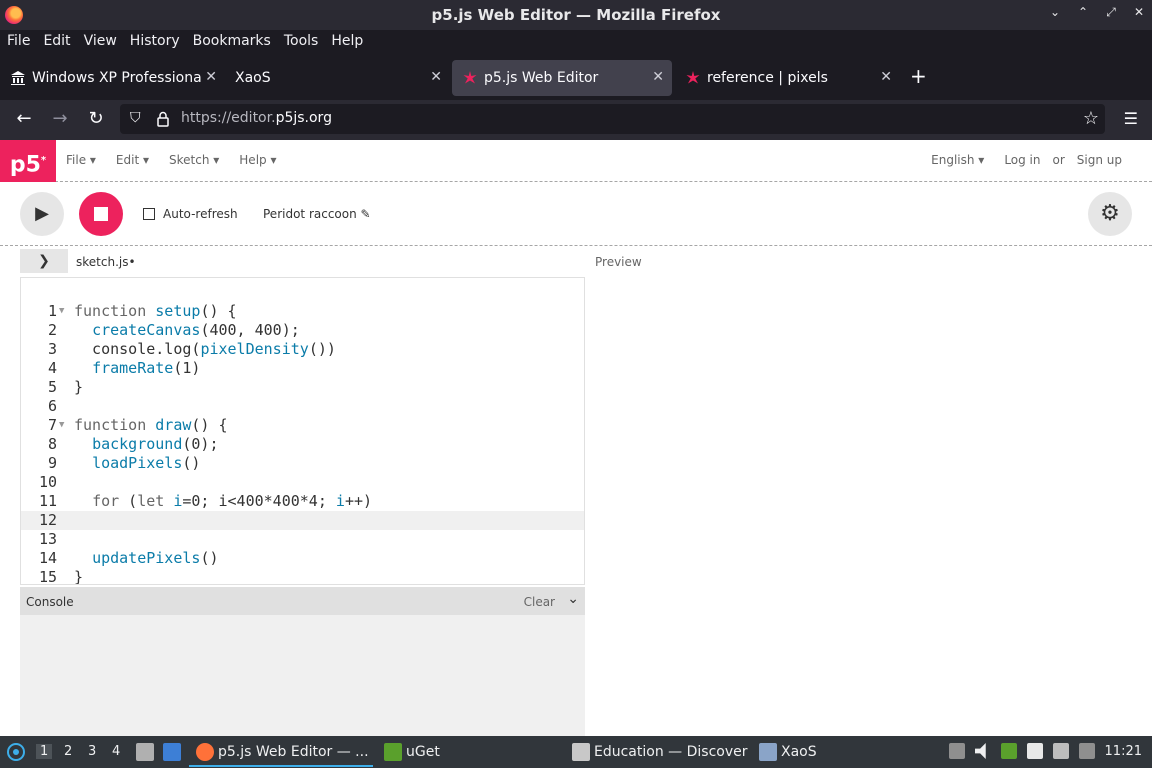  What do you see at coordinates (1034, 751) in the screenshot?
I see `notes-icon` at bounding box center [1034, 751].